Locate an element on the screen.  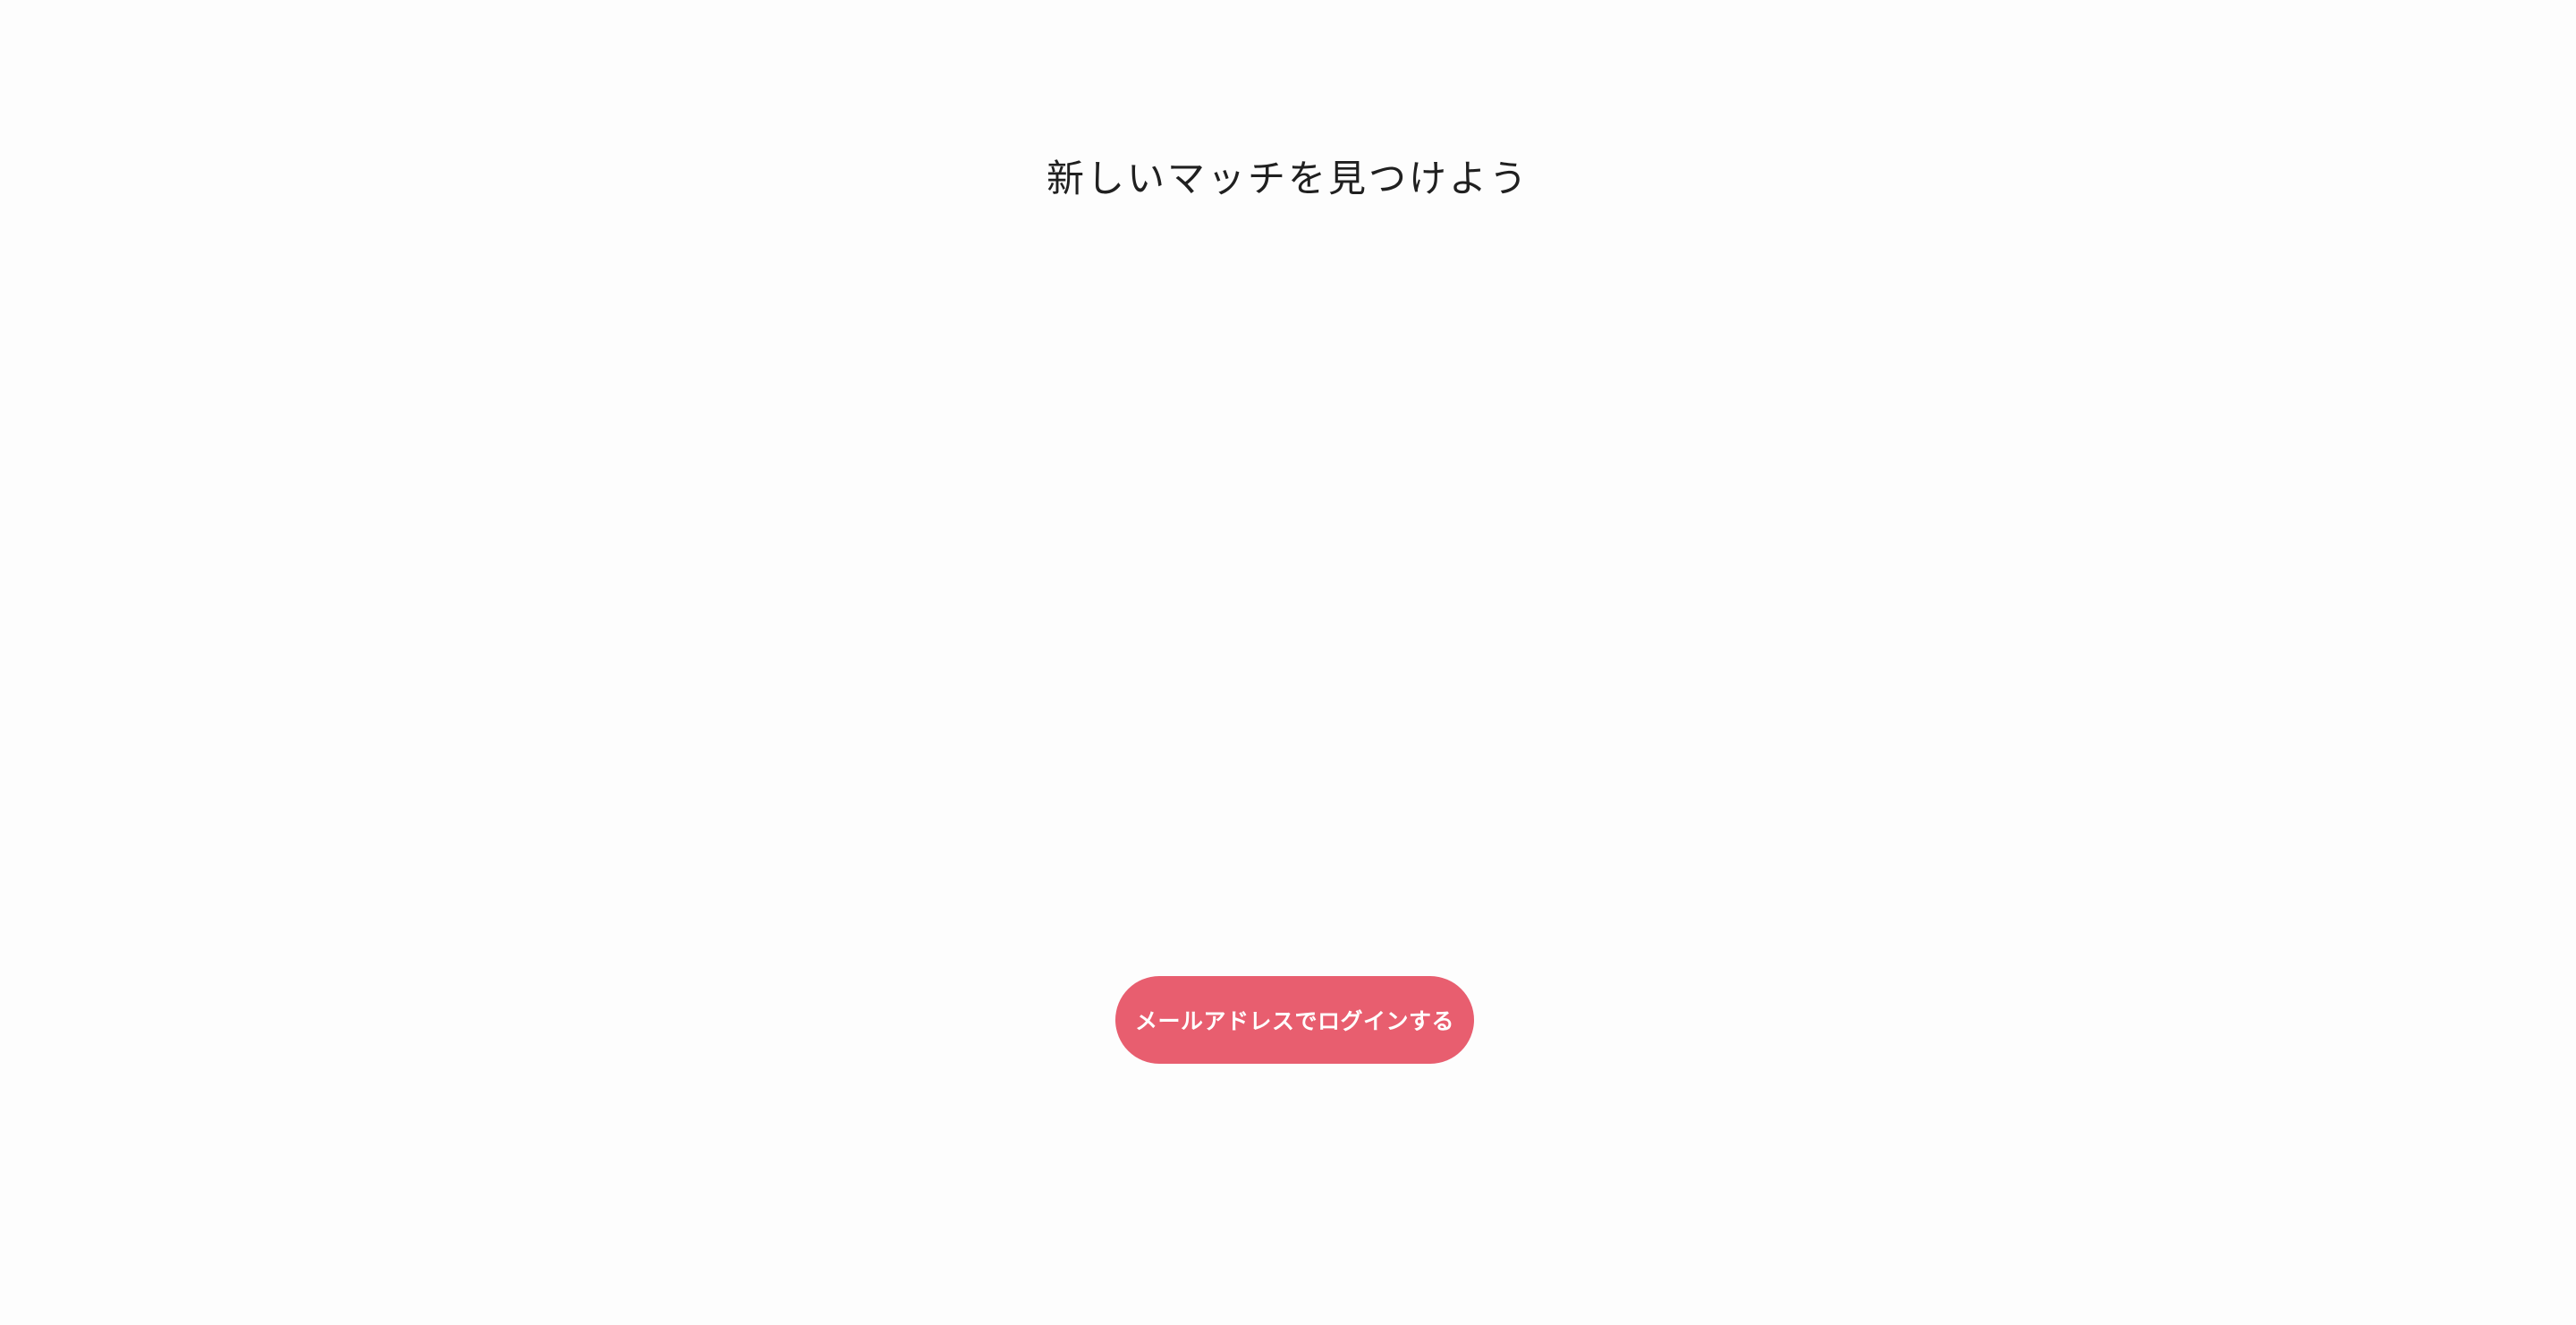
page-headline: 新しいマッチを見つけよう is located at coordinates (1288, 179).